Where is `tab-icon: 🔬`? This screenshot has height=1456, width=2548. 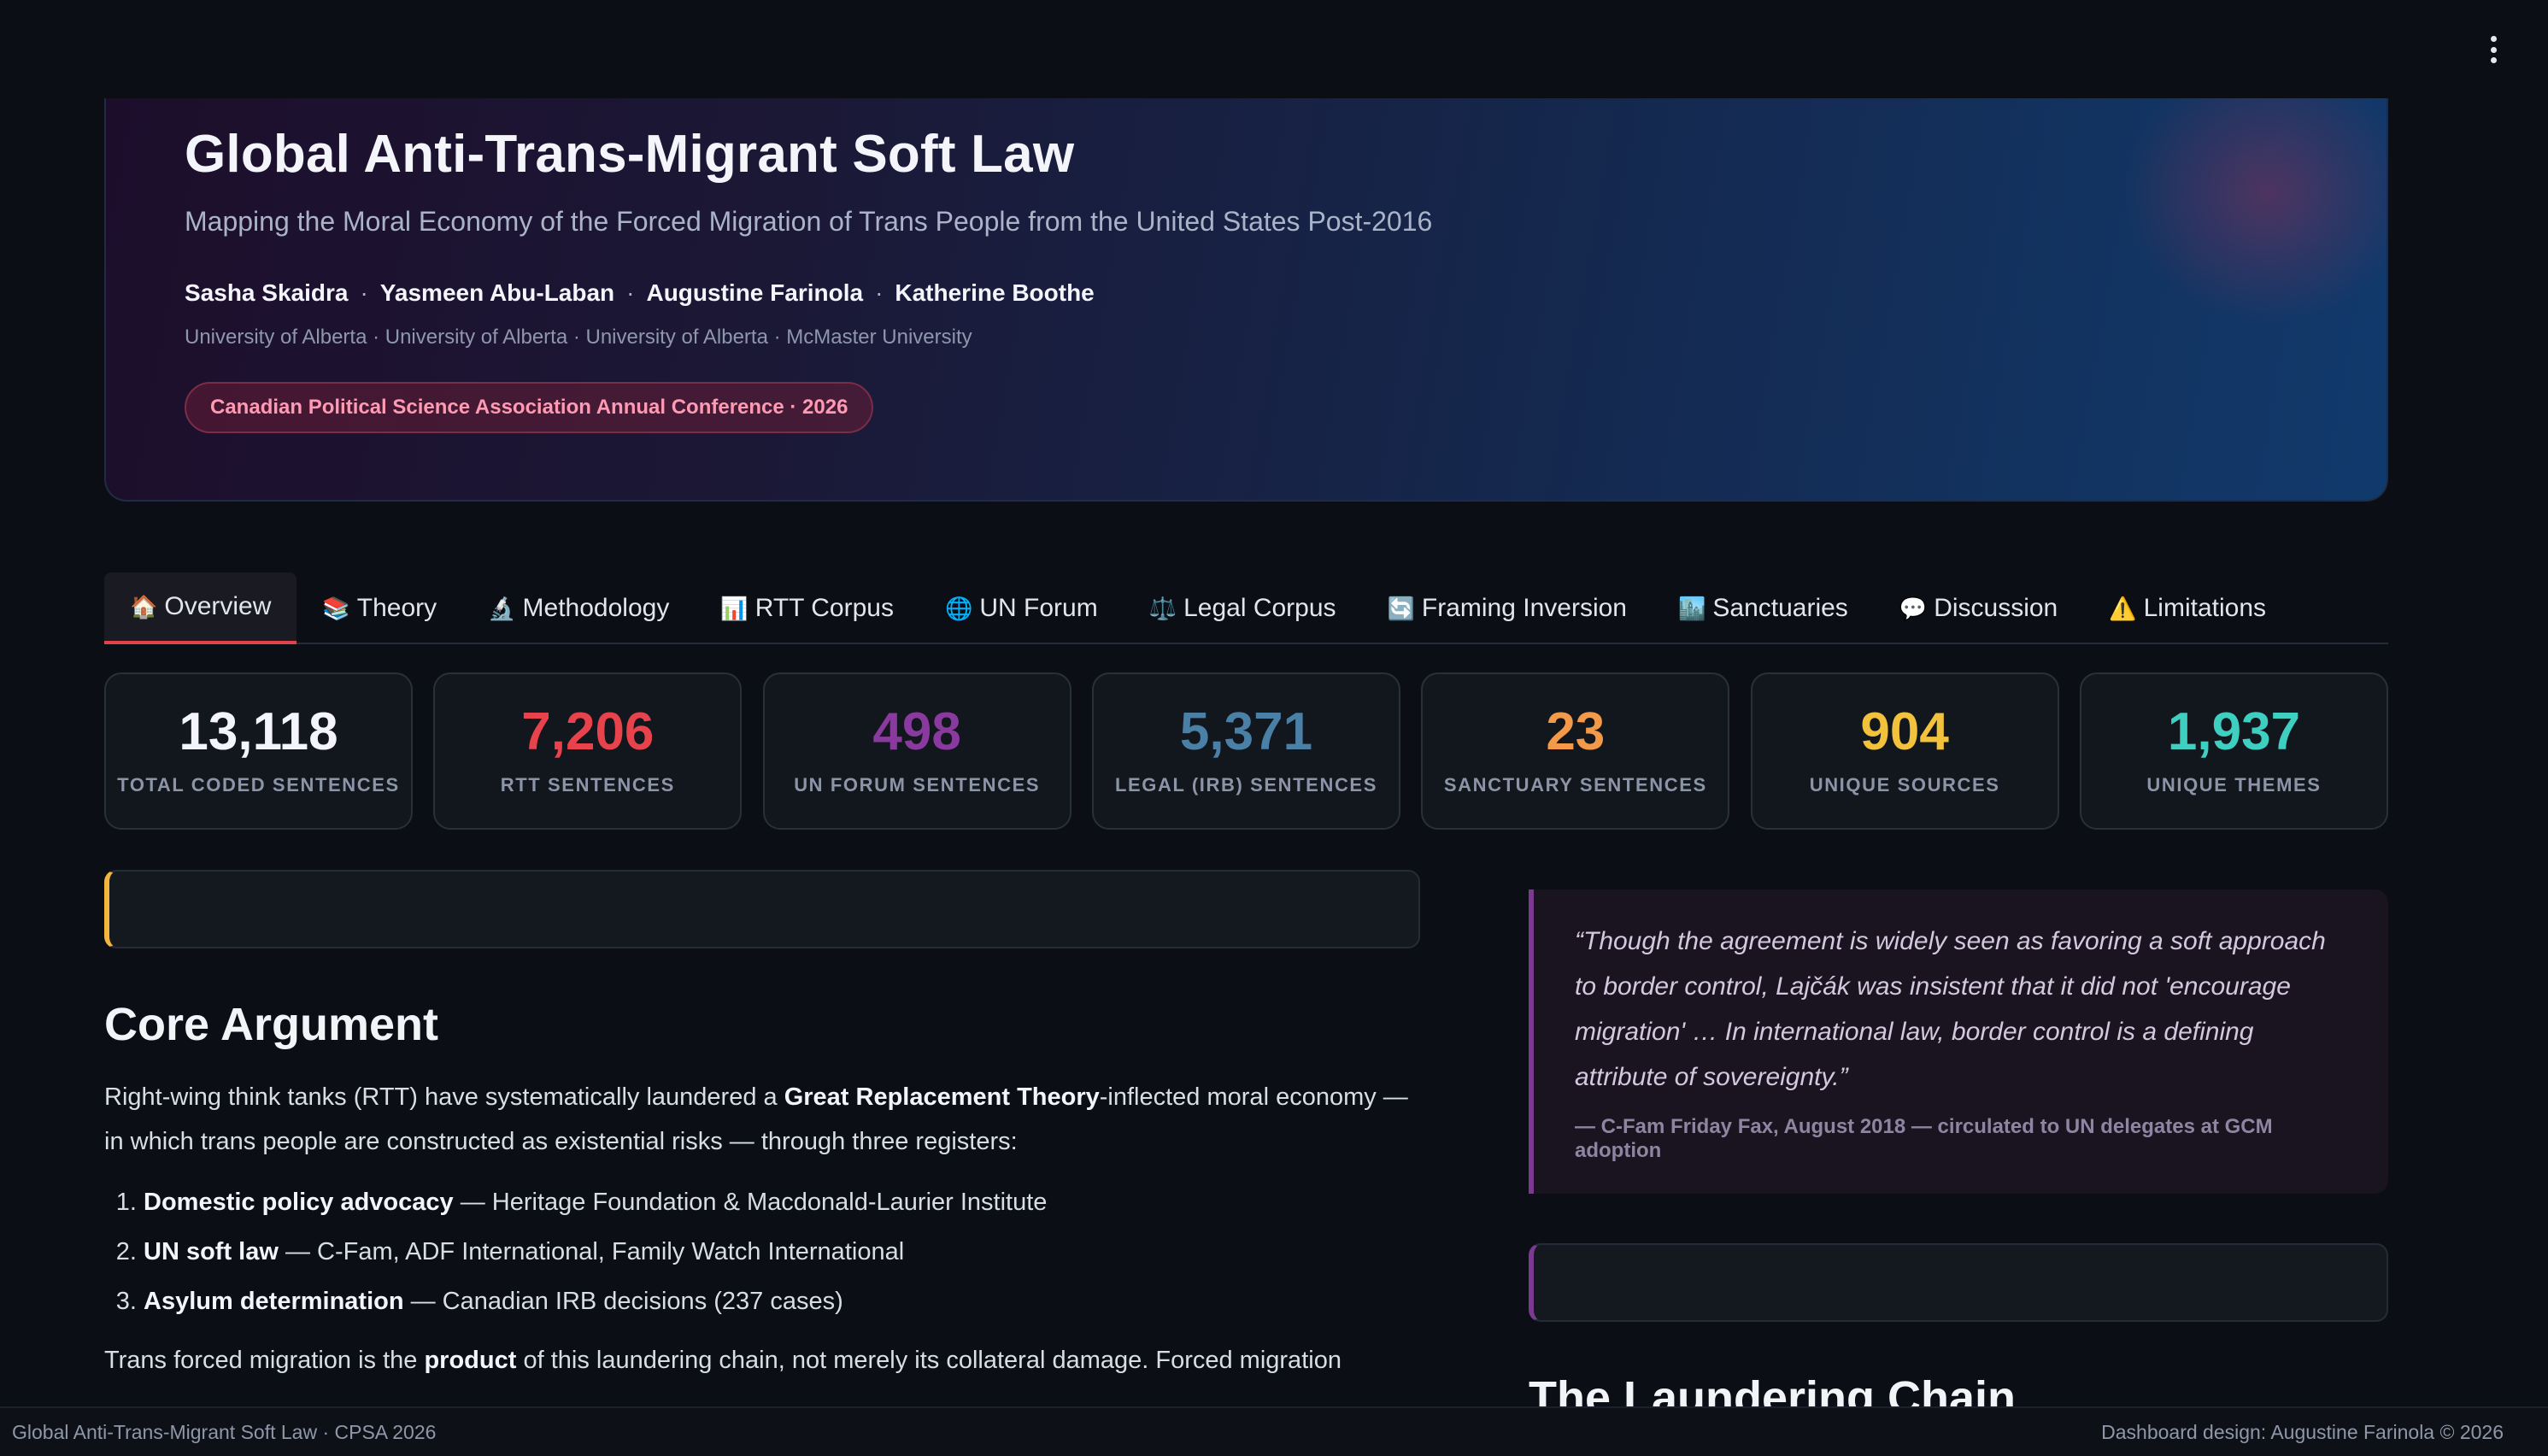 tab-icon: 🔬 is located at coordinates (502, 608).